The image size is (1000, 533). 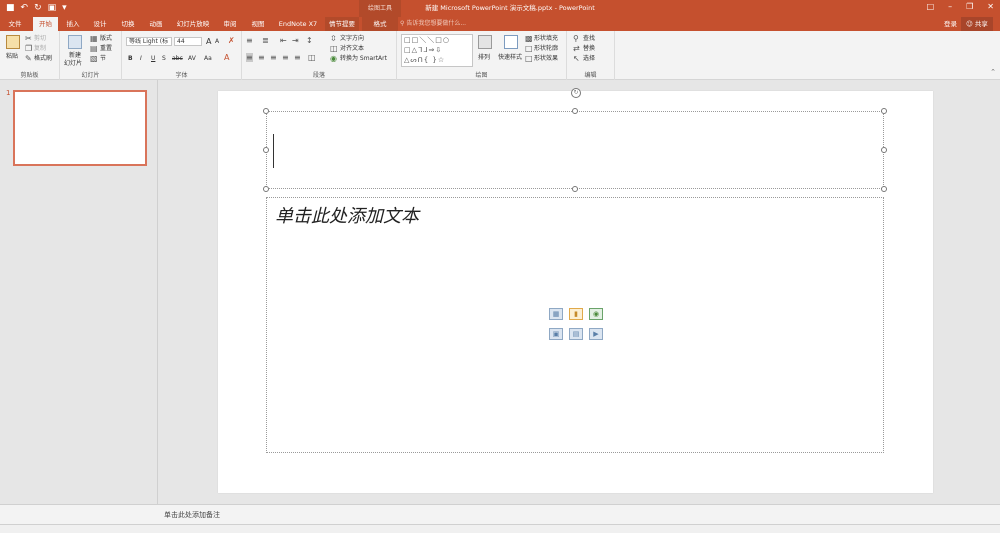 I want to click on redo-icon: ↻, so click(x=38, y=8).